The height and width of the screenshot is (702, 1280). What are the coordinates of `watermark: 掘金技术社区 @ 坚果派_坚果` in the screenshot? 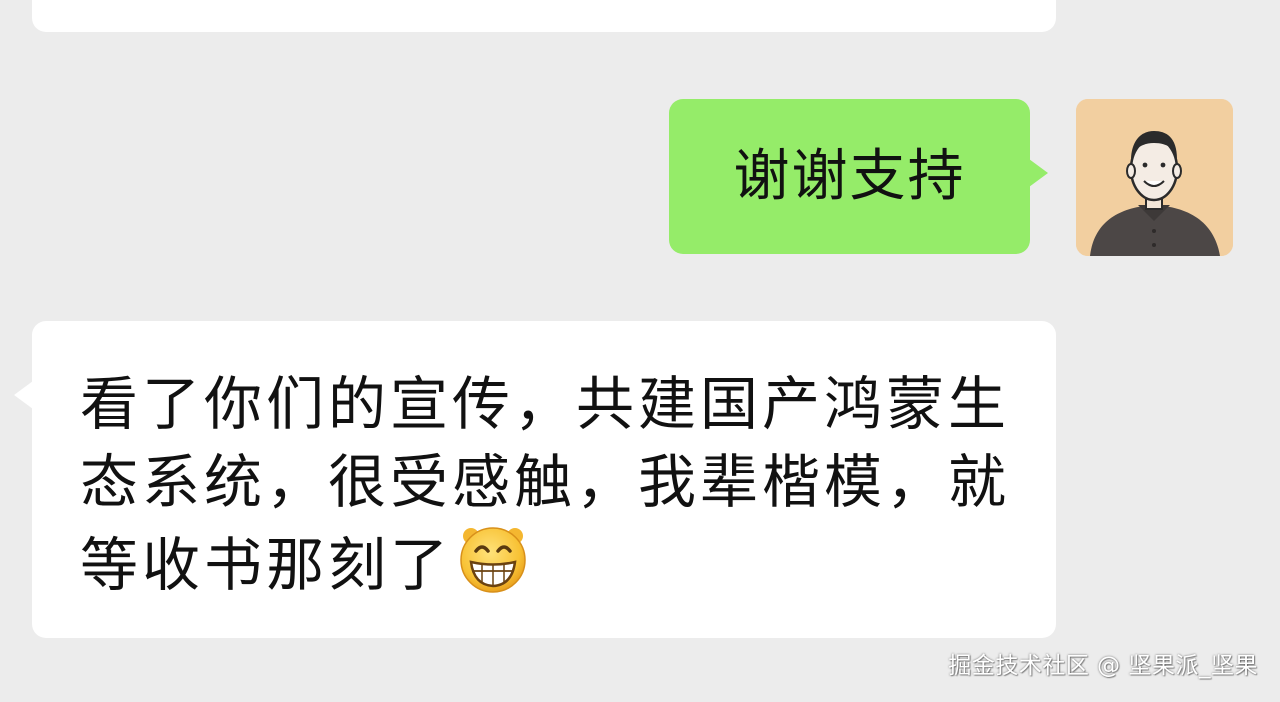 It's located at (1103, 666).